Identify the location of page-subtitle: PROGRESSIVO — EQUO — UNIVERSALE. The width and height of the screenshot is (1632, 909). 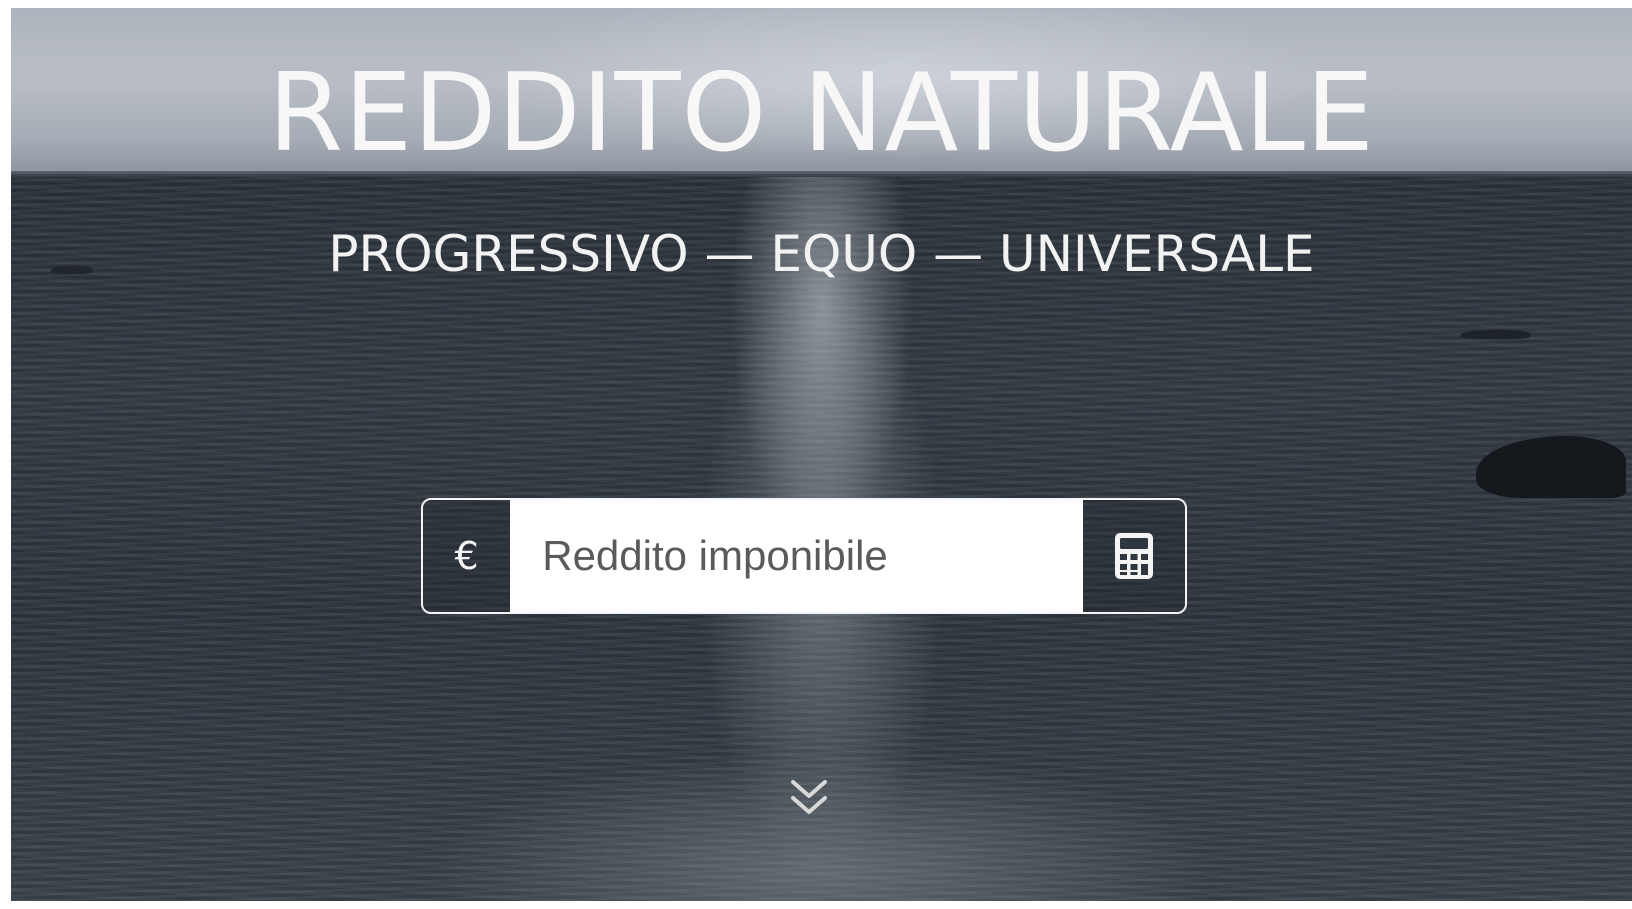
(821, 254).